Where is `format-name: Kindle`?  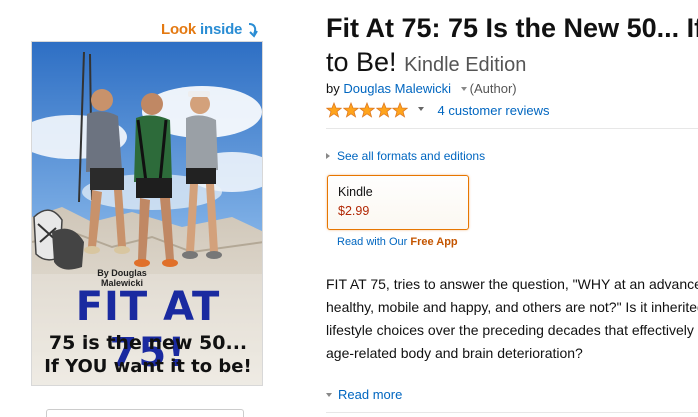
format-name: Kindle is located at coordinates (355, 192).